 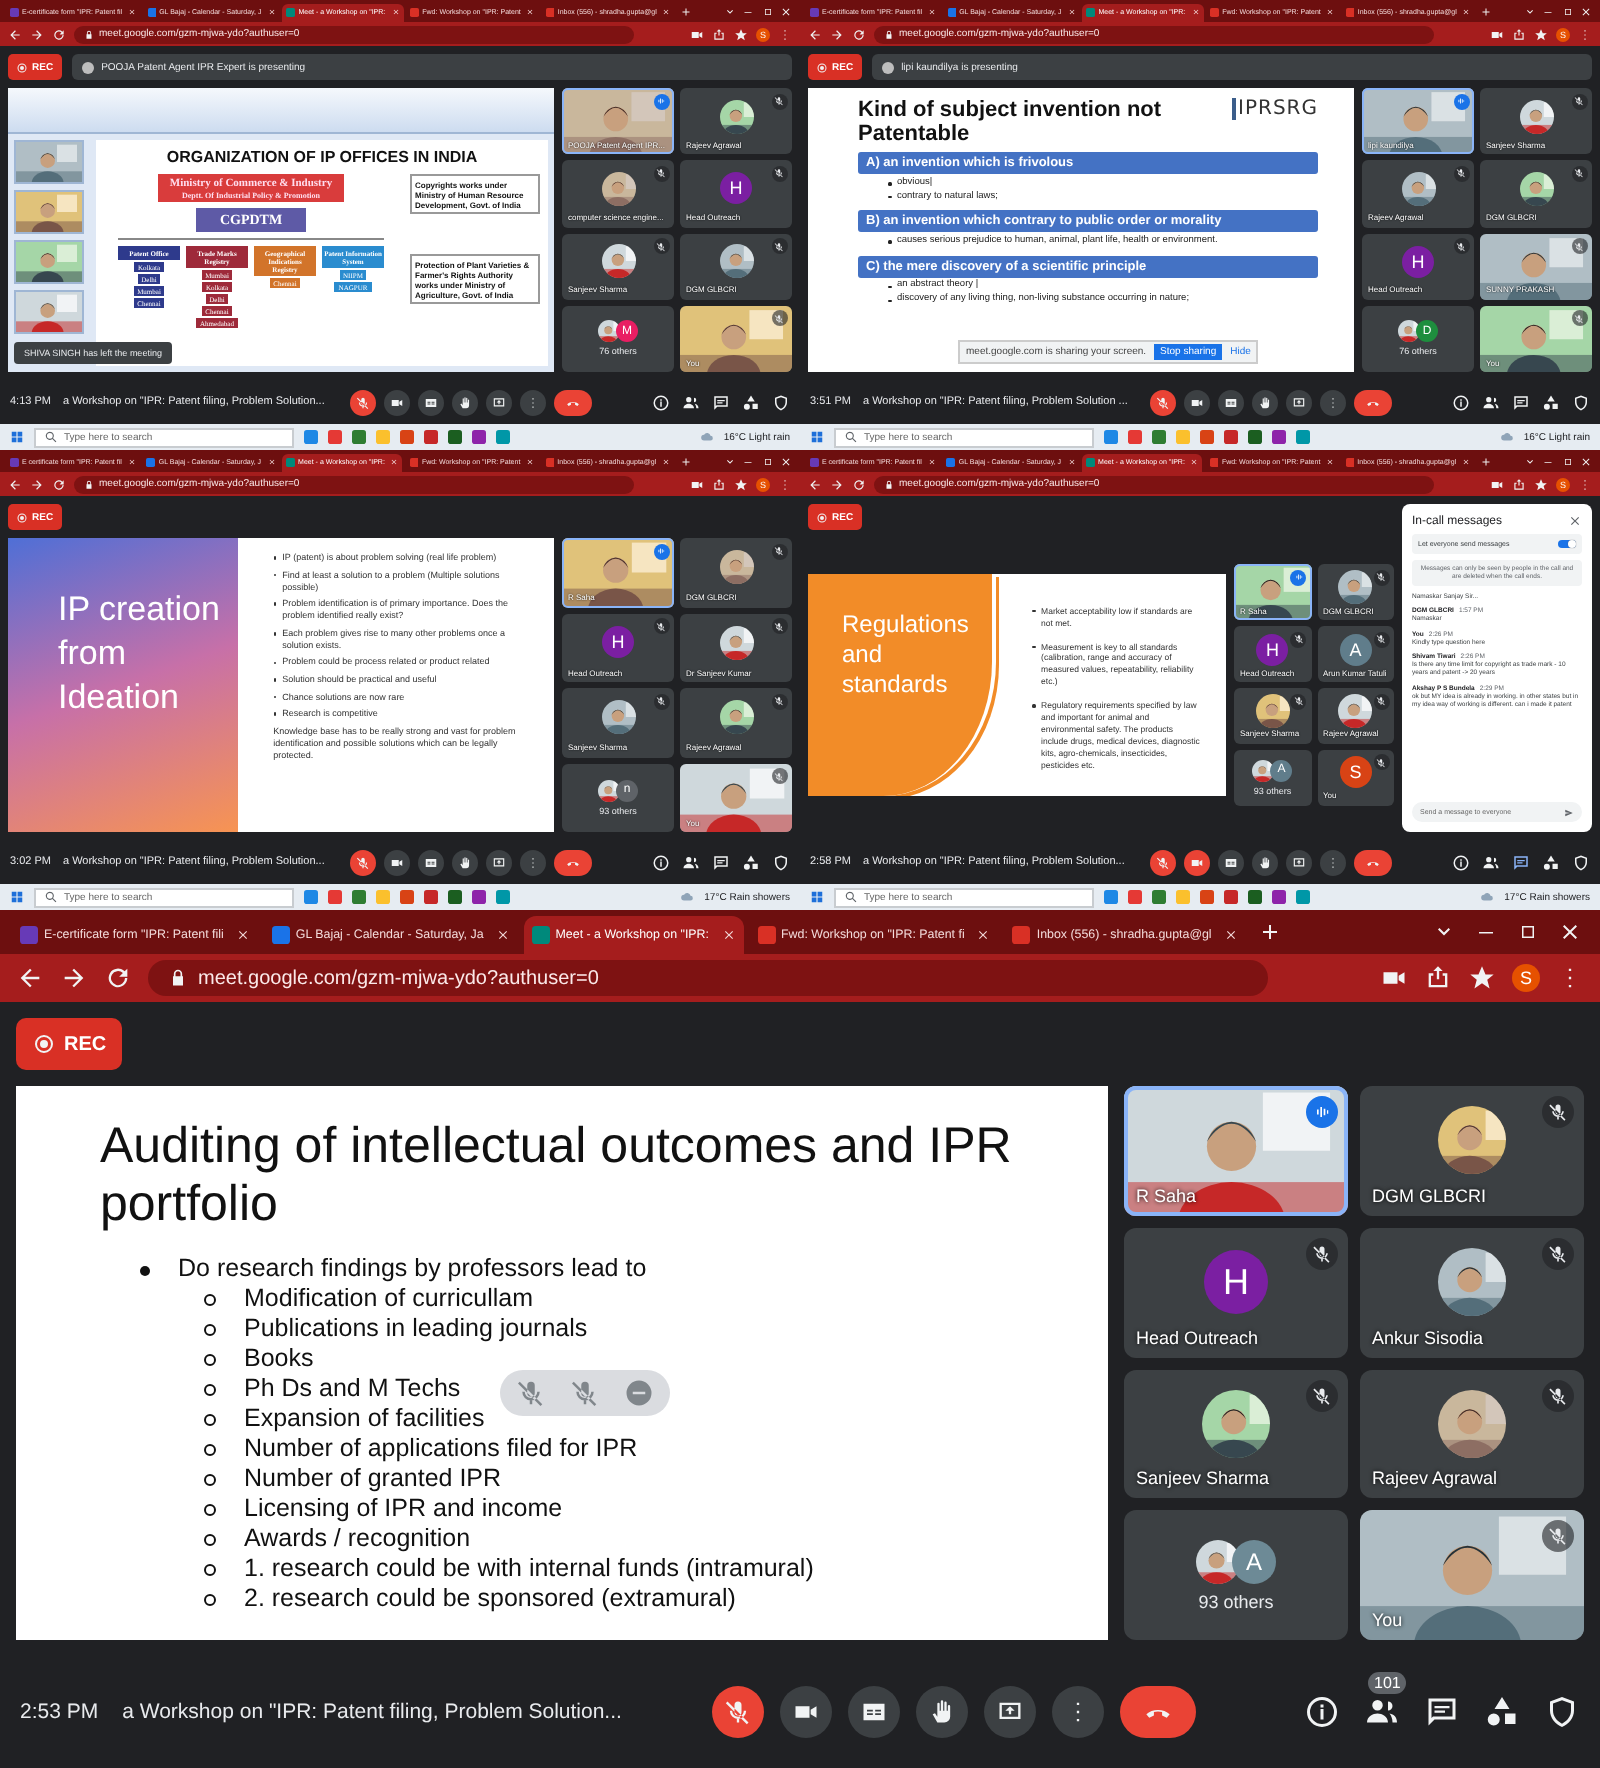 I want to click on slide-title: IP creation from Ideation, so click(x=140, y=654).